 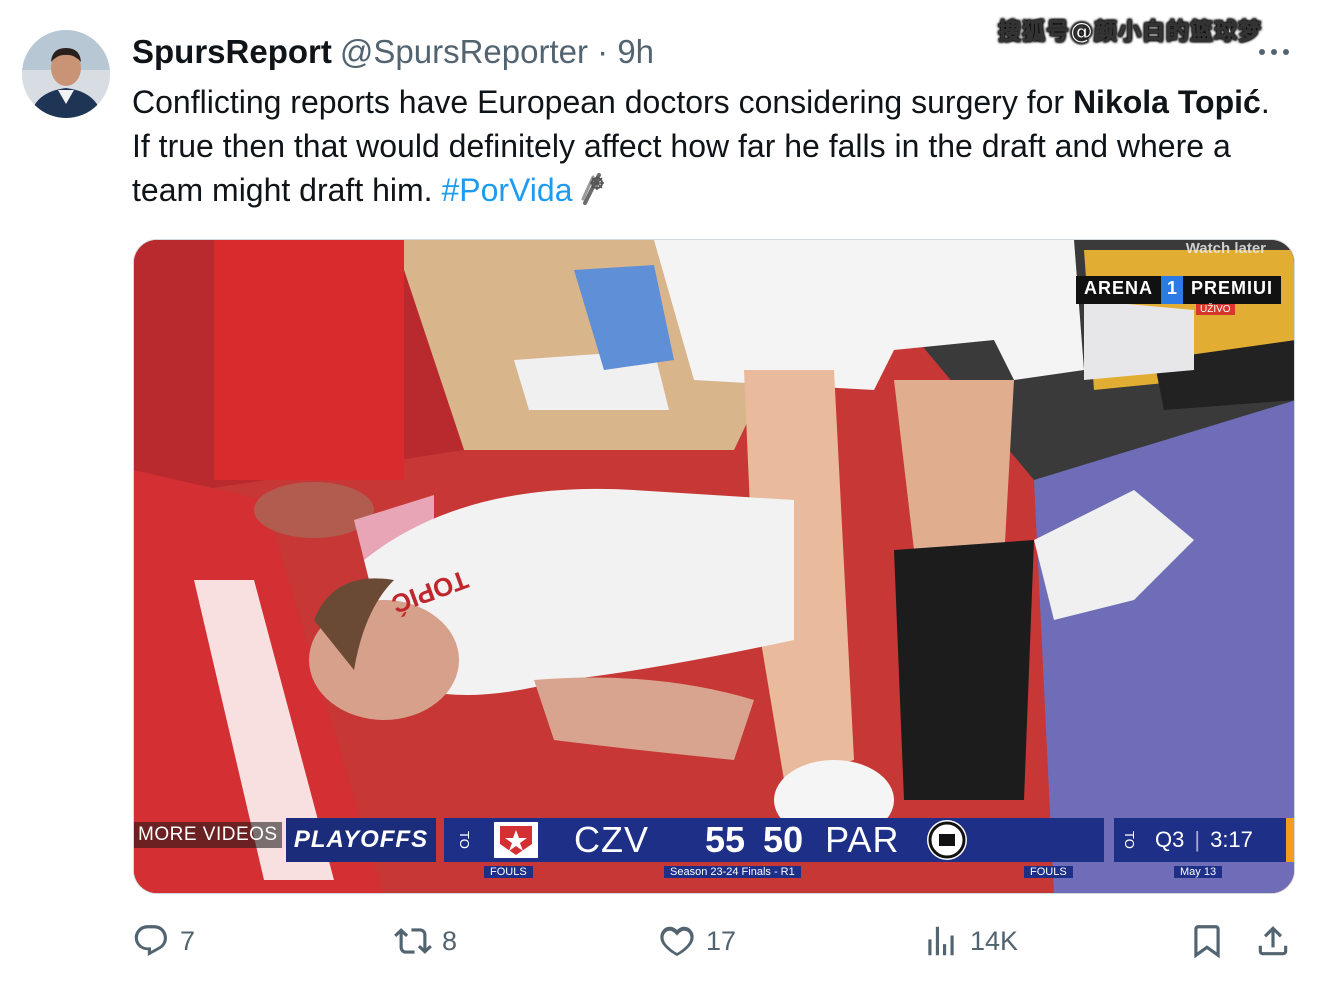 I want to click on quarter: Q3, so click(x=1170, y=839).